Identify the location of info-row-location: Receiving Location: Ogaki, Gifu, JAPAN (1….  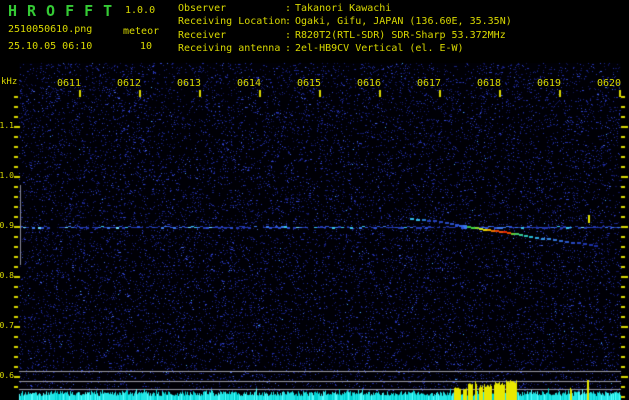
(345, 22).